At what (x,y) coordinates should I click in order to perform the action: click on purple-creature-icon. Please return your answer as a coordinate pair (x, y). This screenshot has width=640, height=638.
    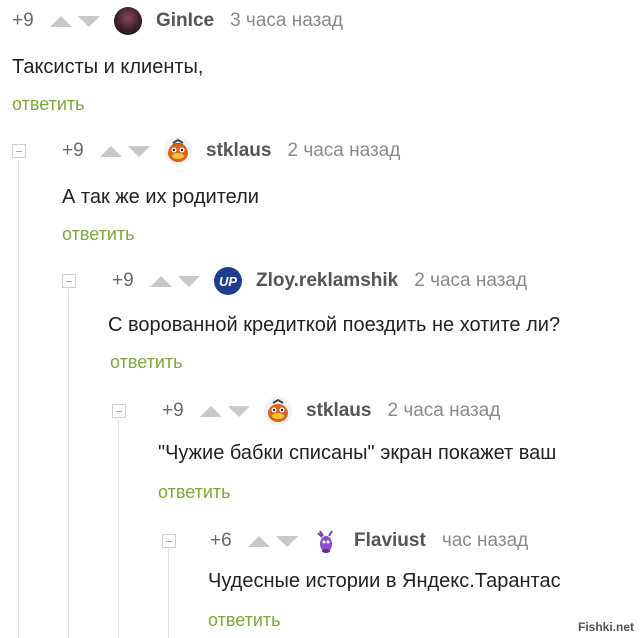
    Looking at the image, I should click on (325, 541).